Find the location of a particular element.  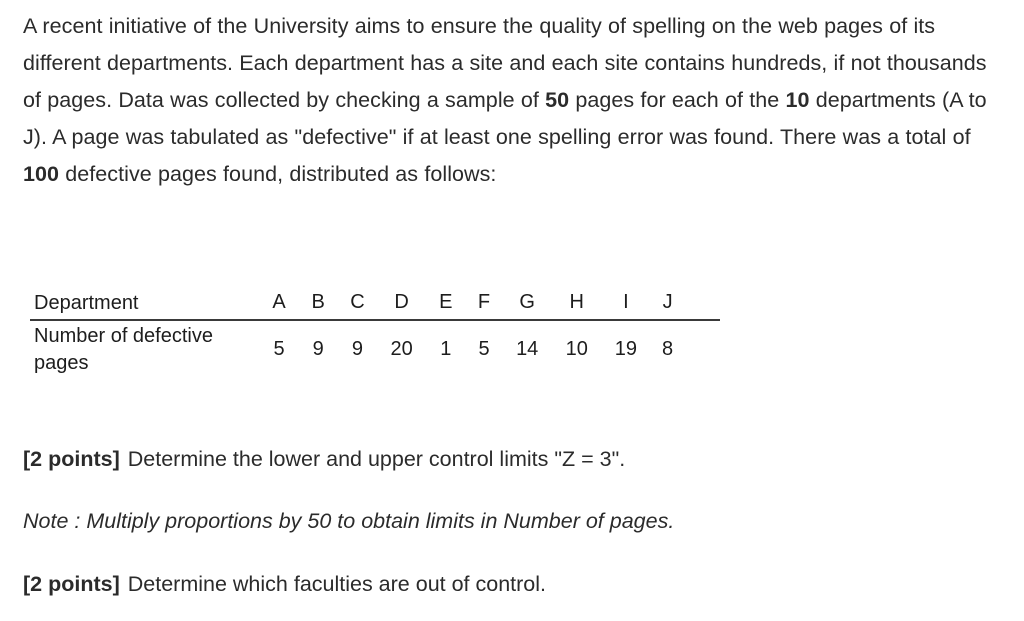

table-header-department-a: A is located at coordinates (279, 303).